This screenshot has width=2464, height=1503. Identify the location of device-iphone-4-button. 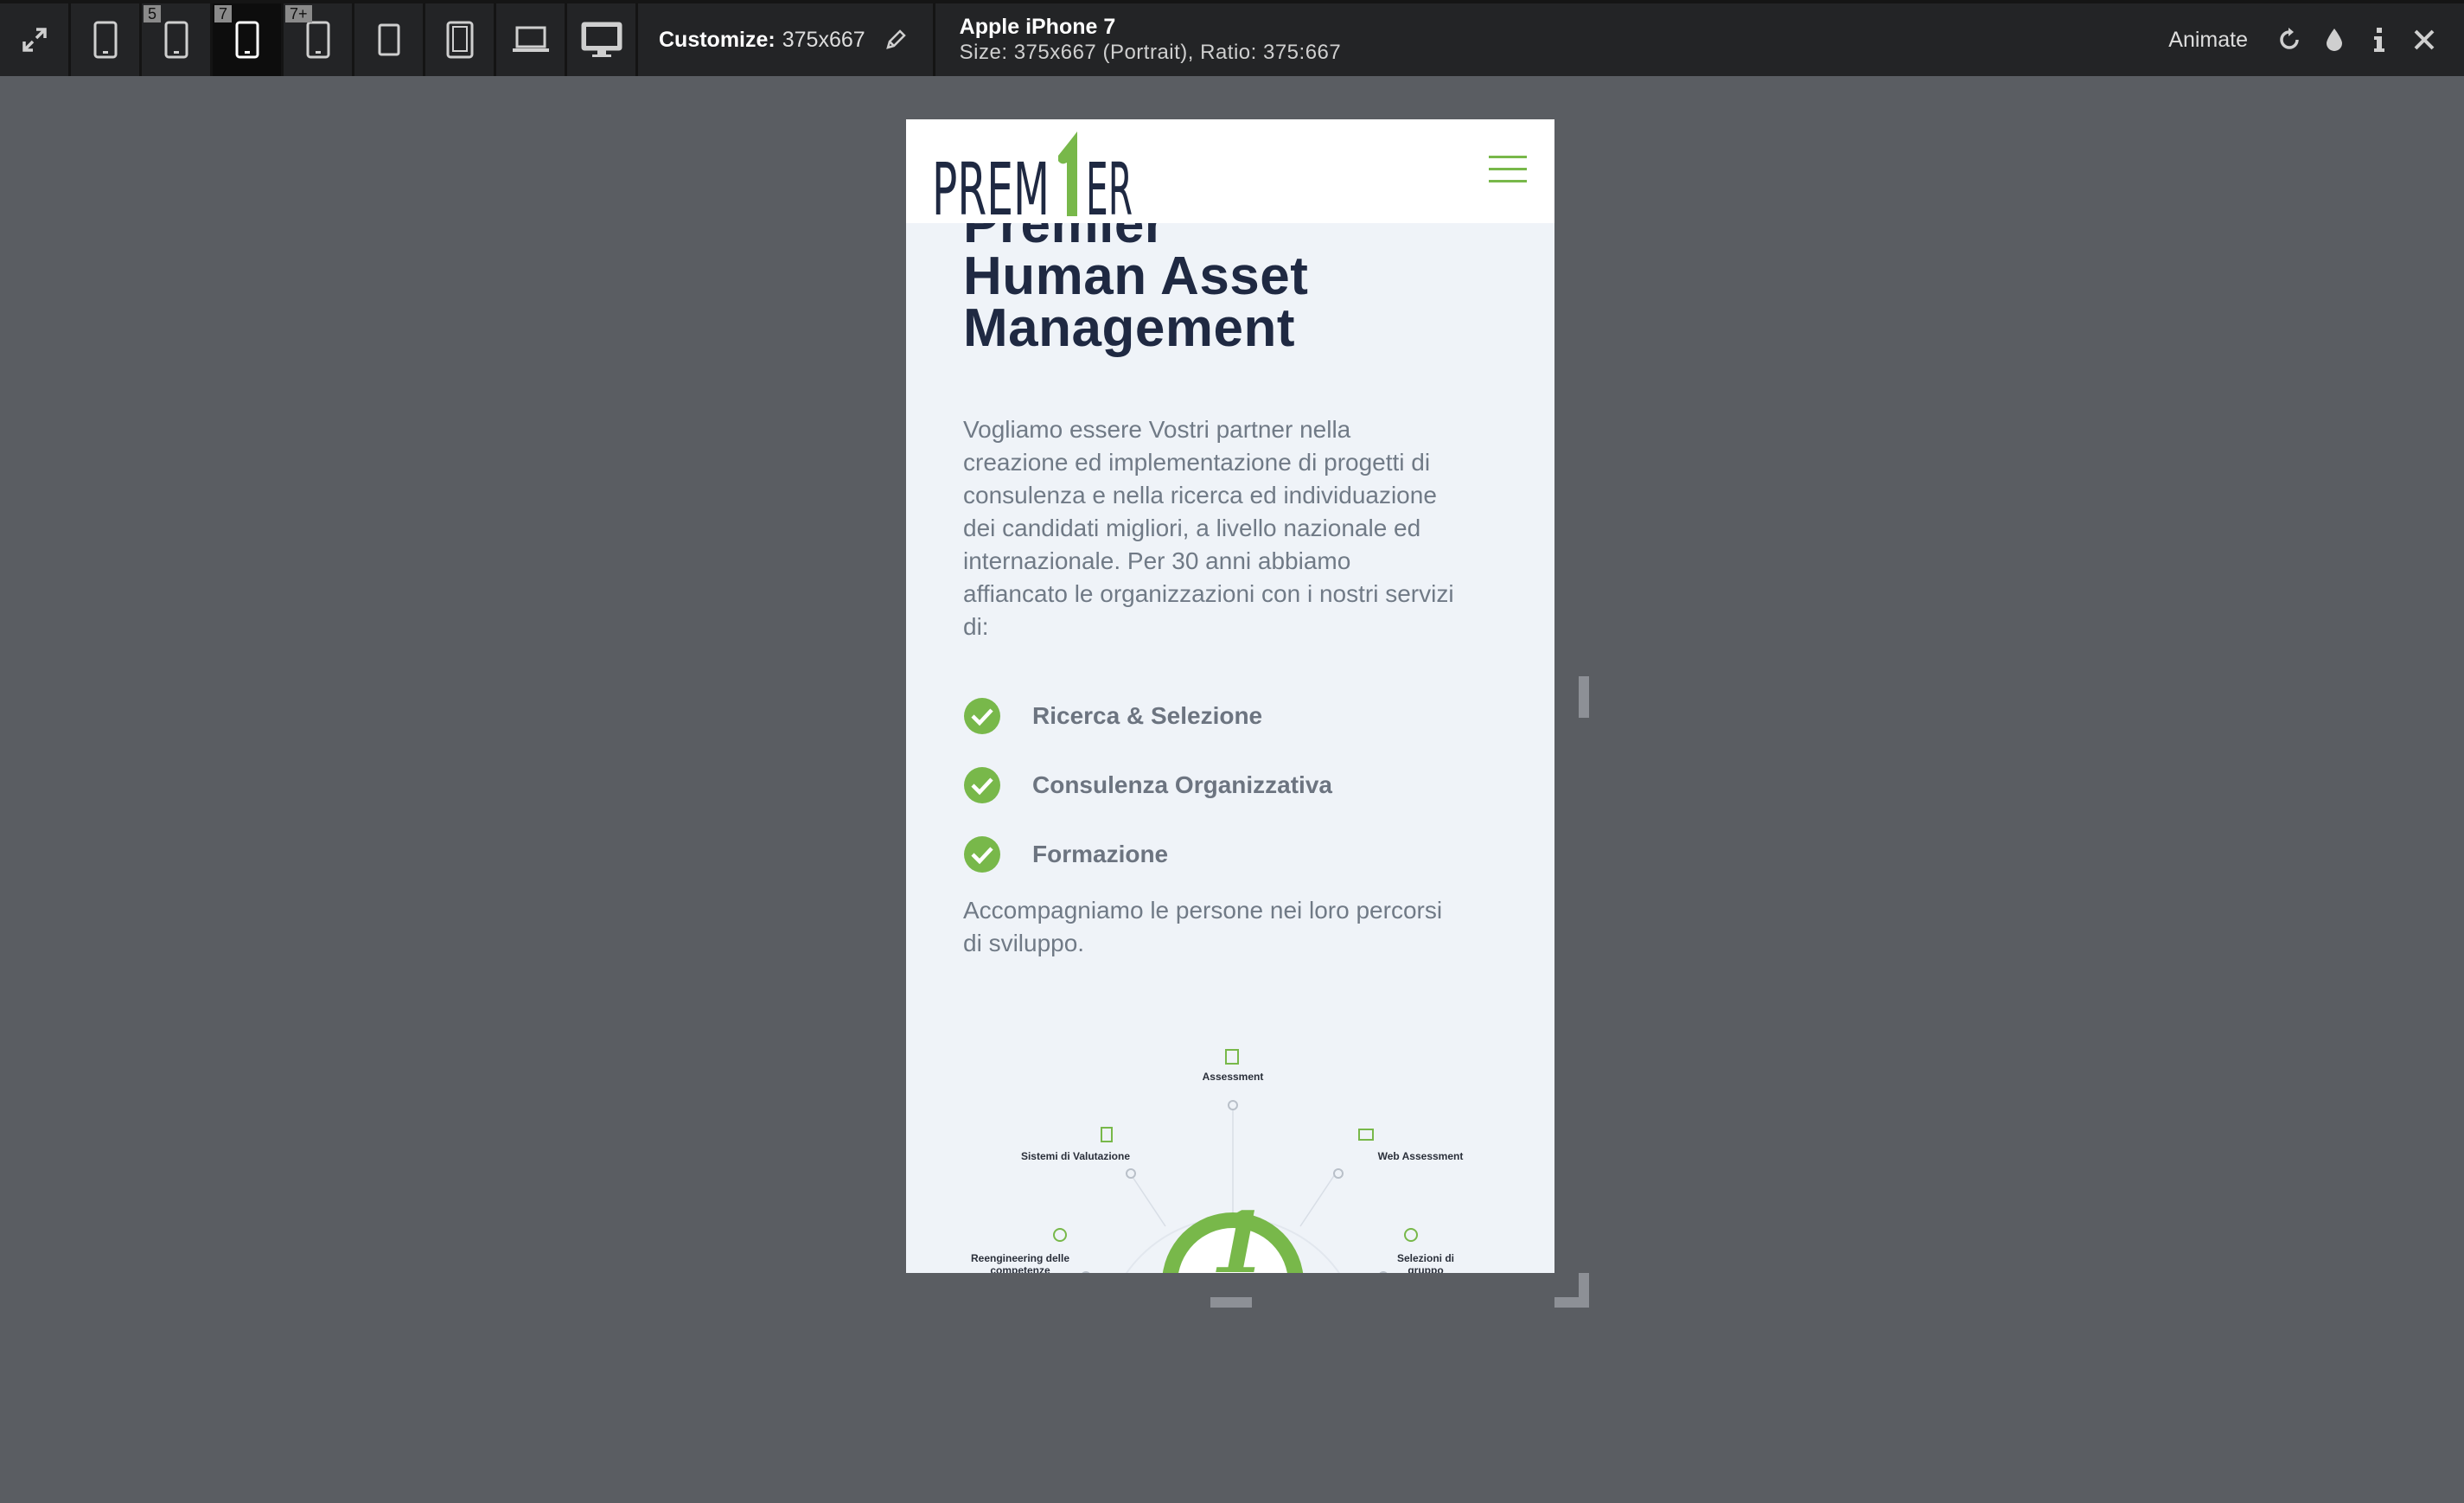
(106, 39).